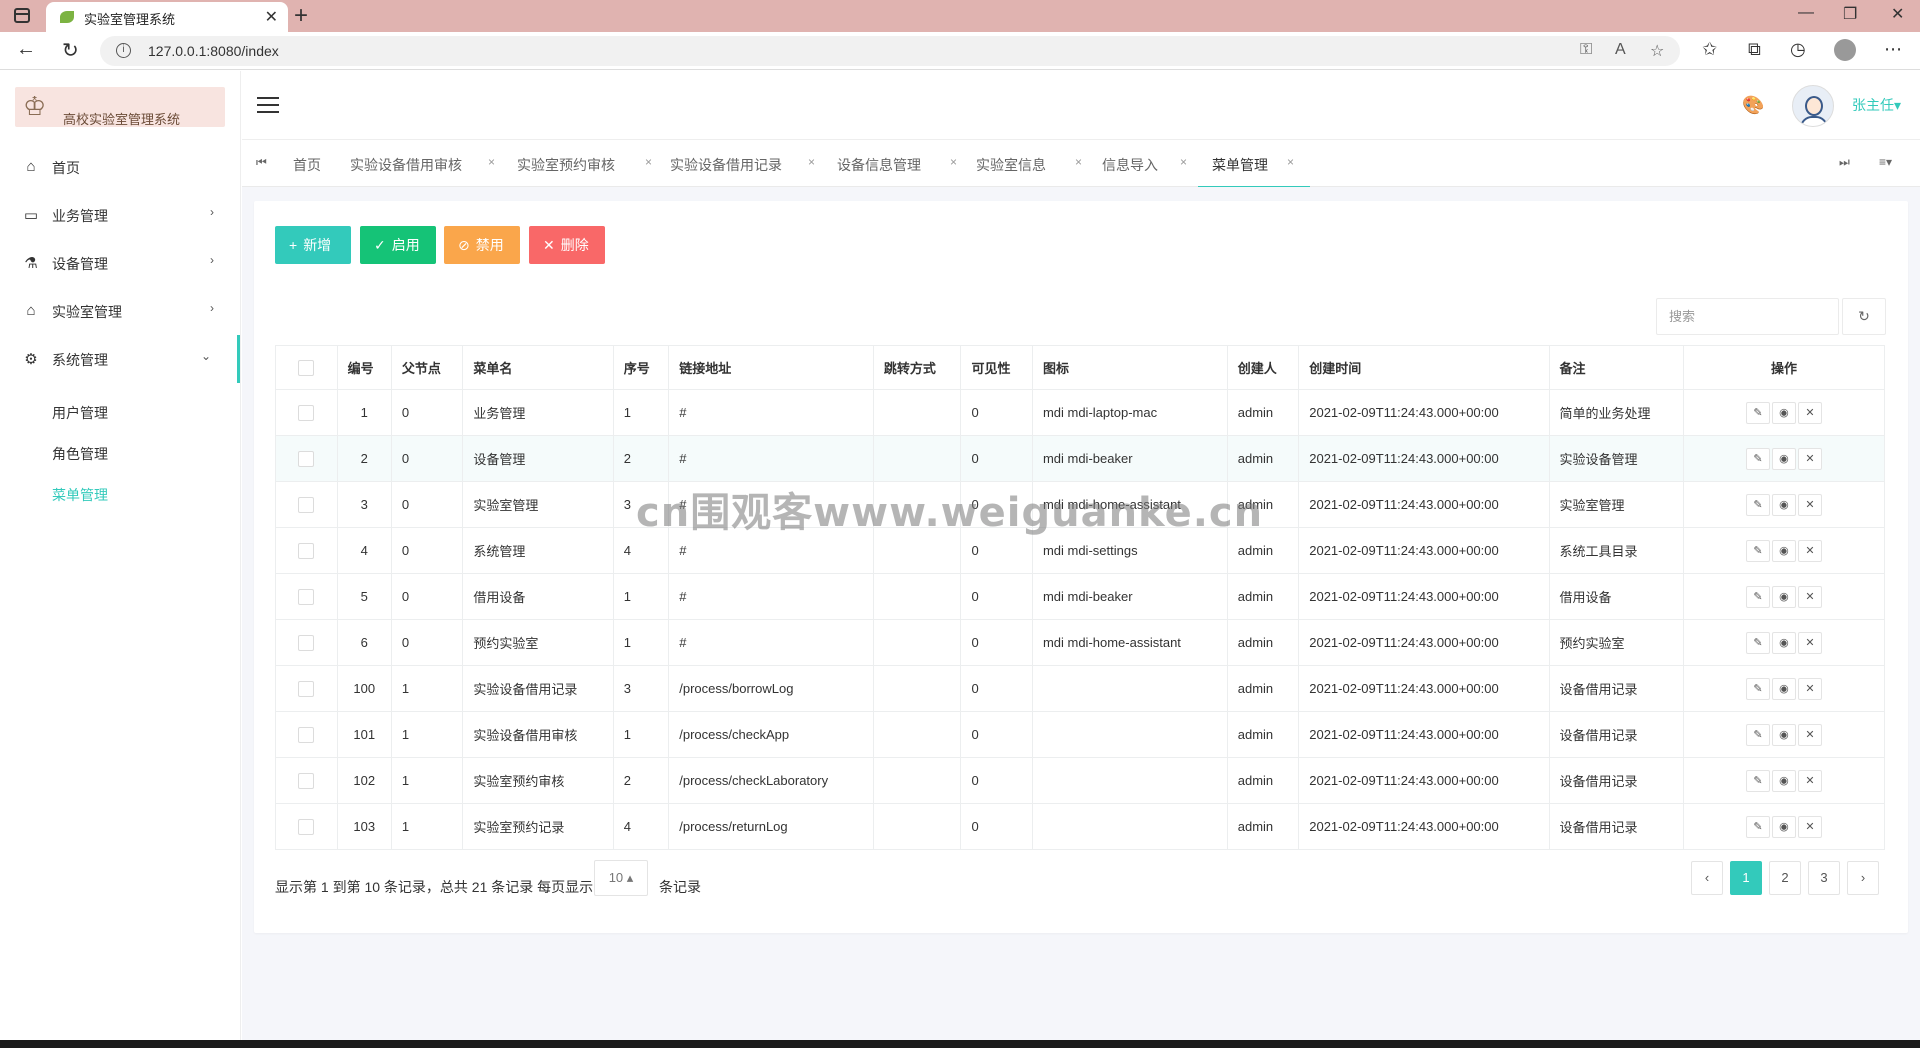 The height and width of the screenshot is (1048, 1920). I want to click on column-header: 菜单名, so click(538, 367).